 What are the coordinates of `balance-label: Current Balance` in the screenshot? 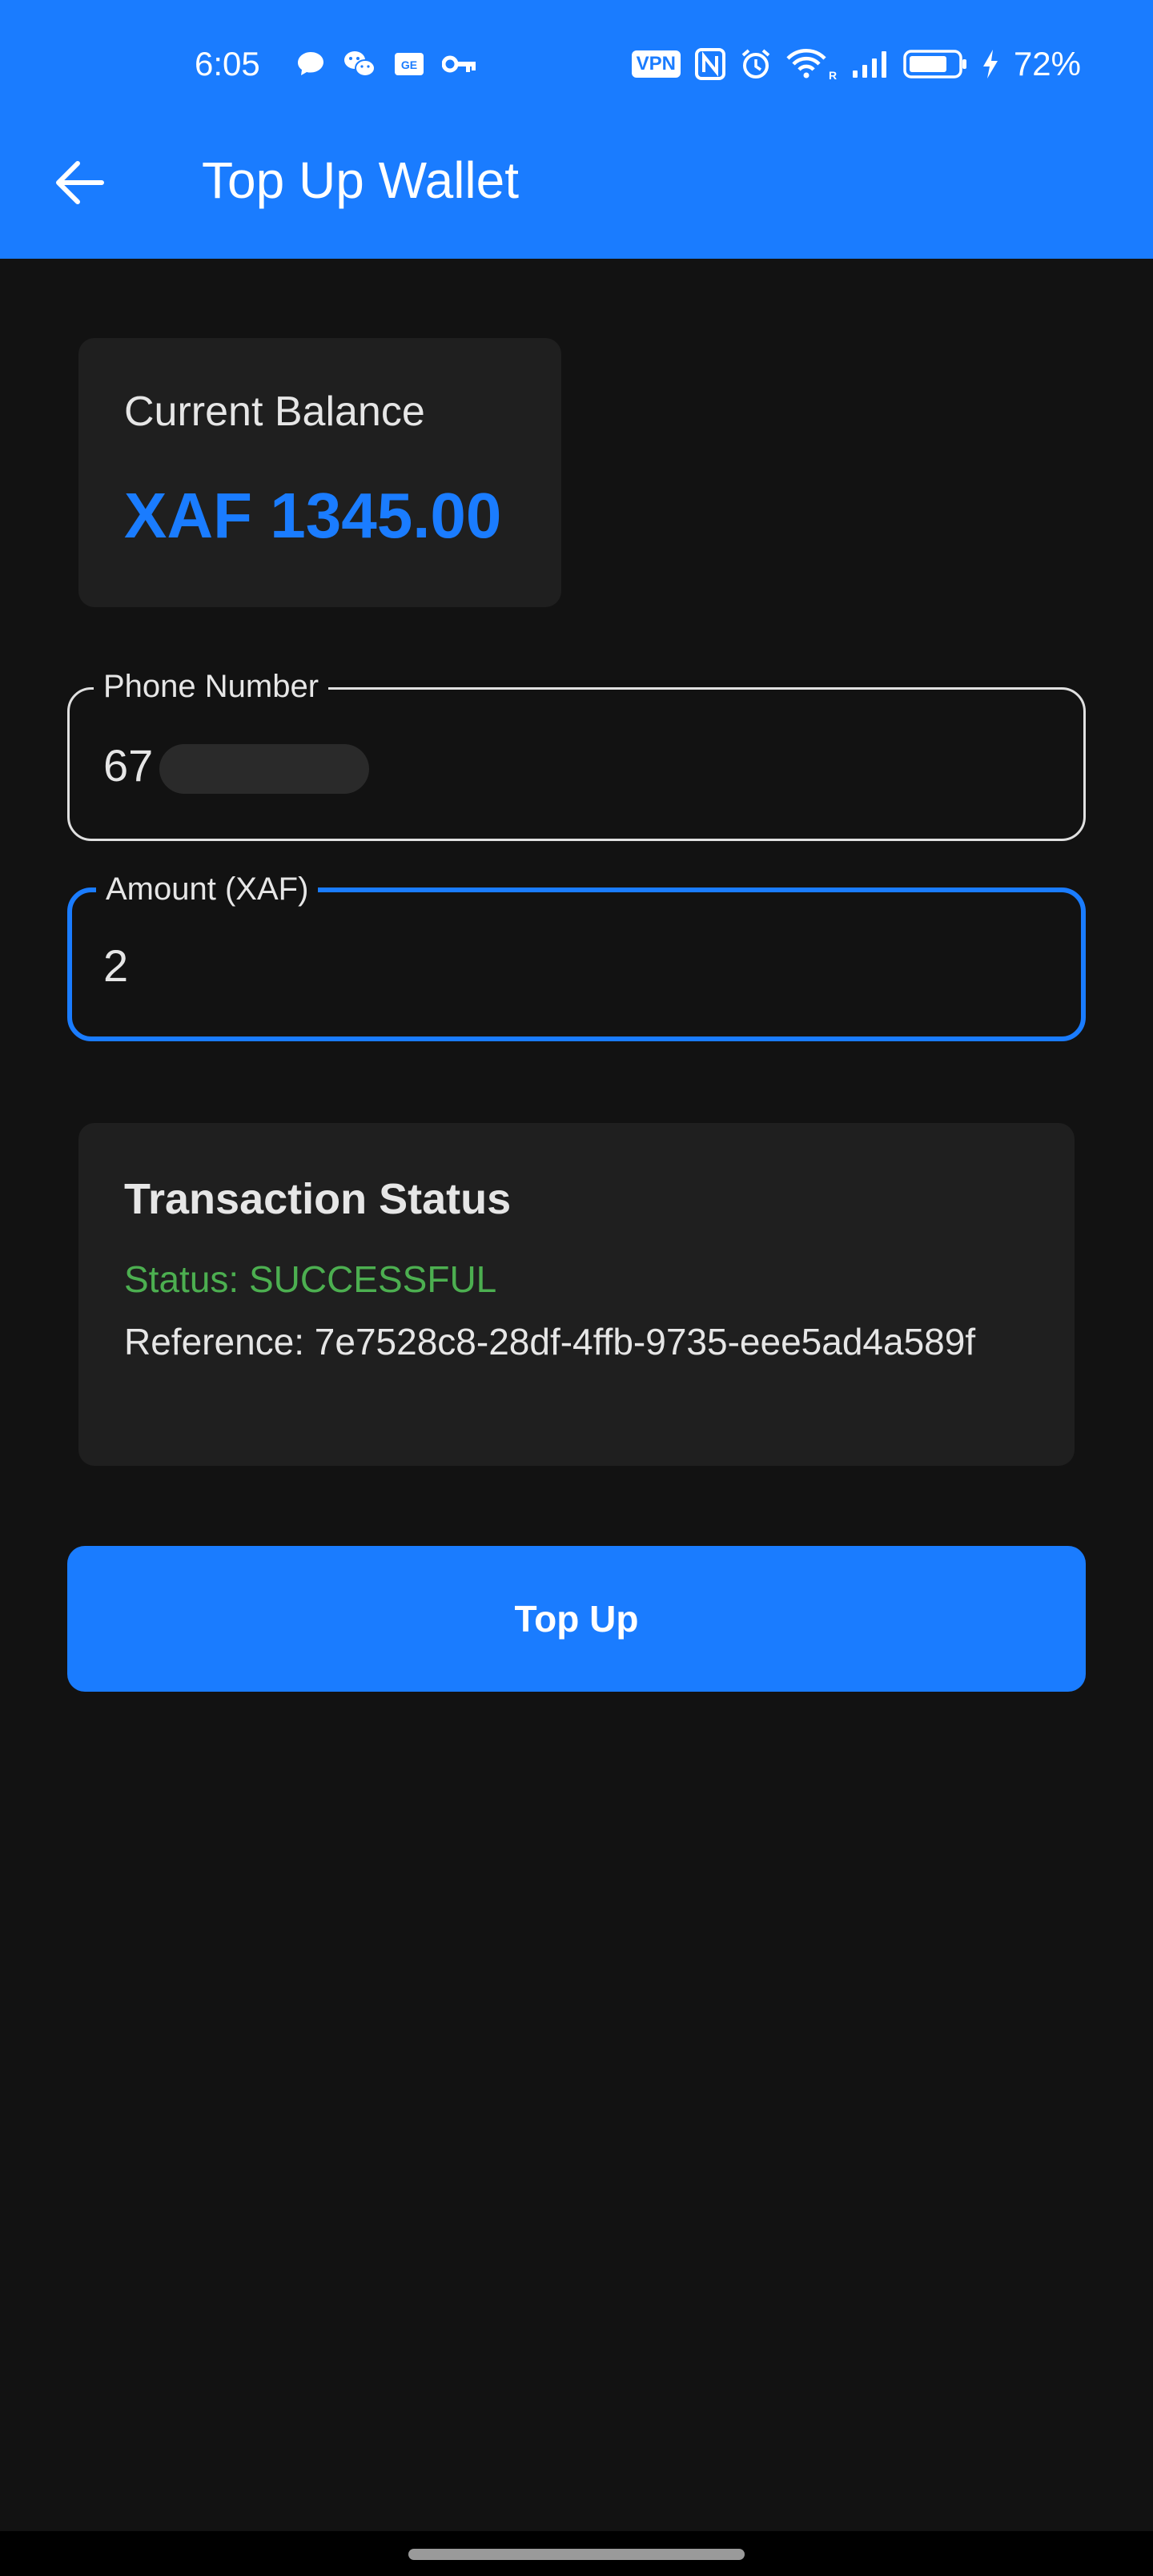 It's located at (274, 412).